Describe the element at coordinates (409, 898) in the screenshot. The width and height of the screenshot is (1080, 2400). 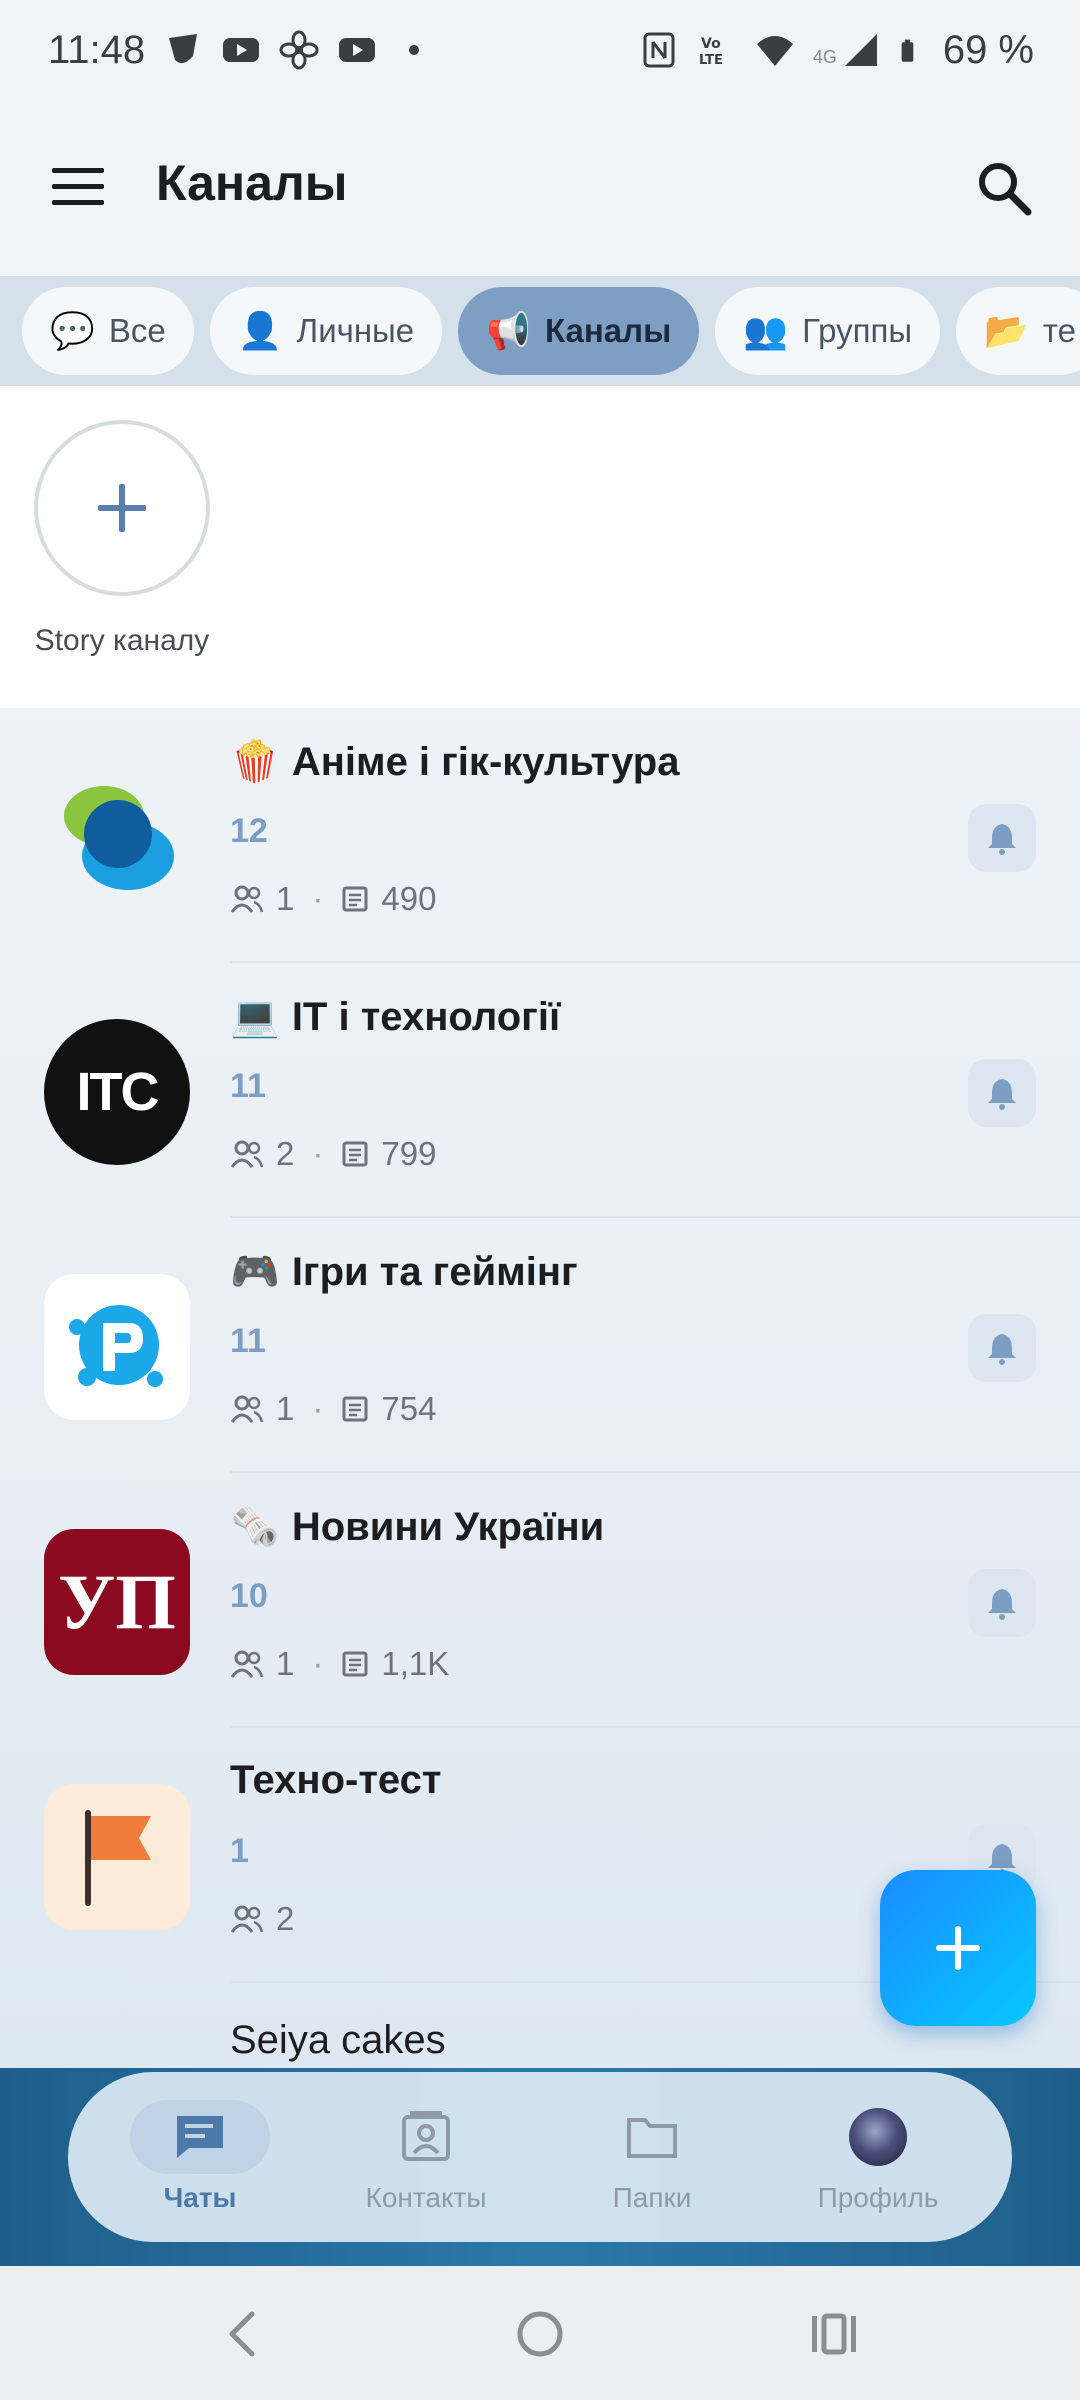
I see `posts-count: 490` at that location.